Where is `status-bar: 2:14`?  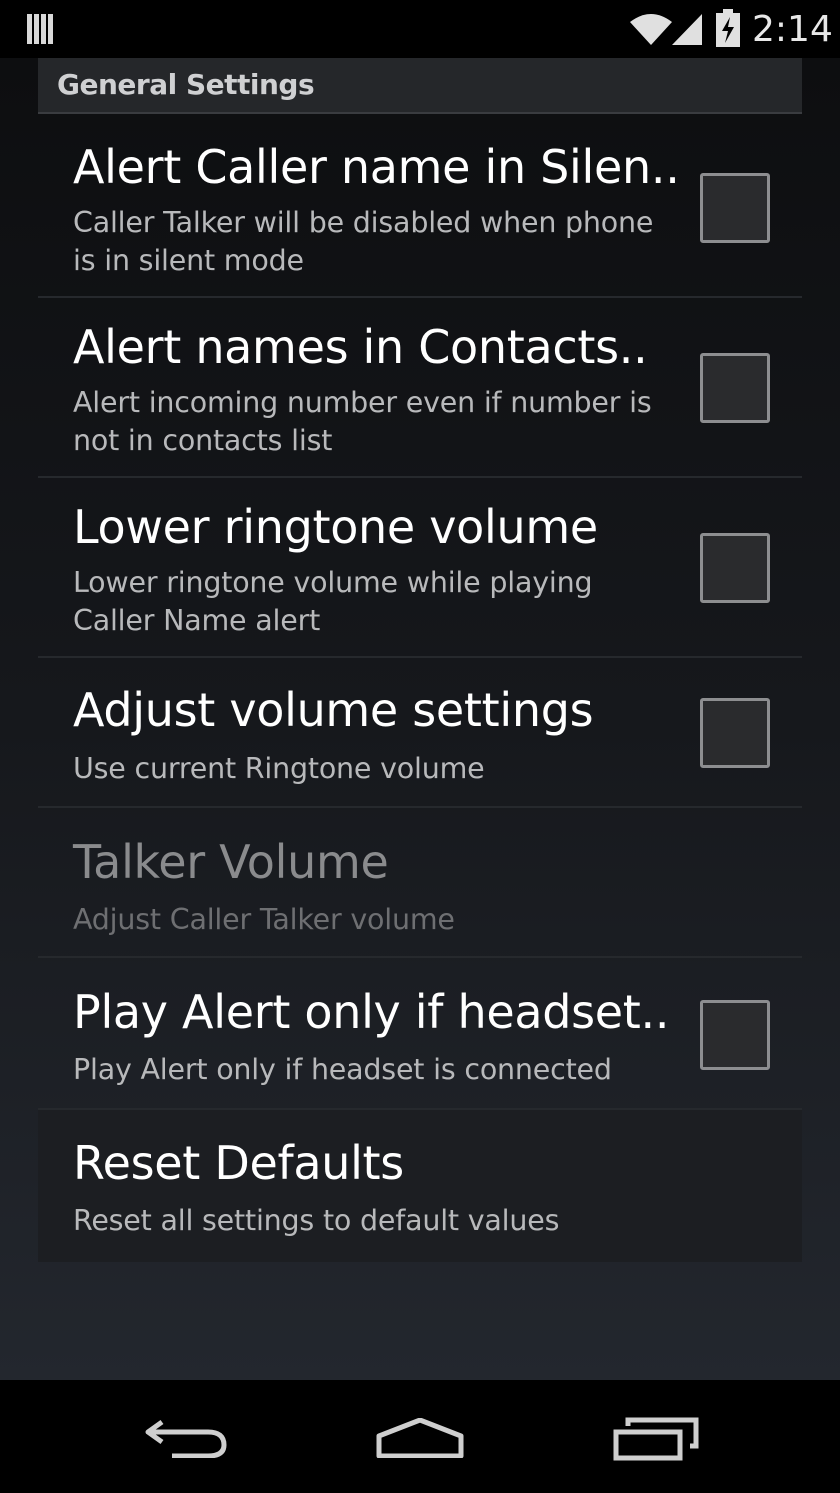
status-bar: 2:14 is located at coordinates (420, 29).